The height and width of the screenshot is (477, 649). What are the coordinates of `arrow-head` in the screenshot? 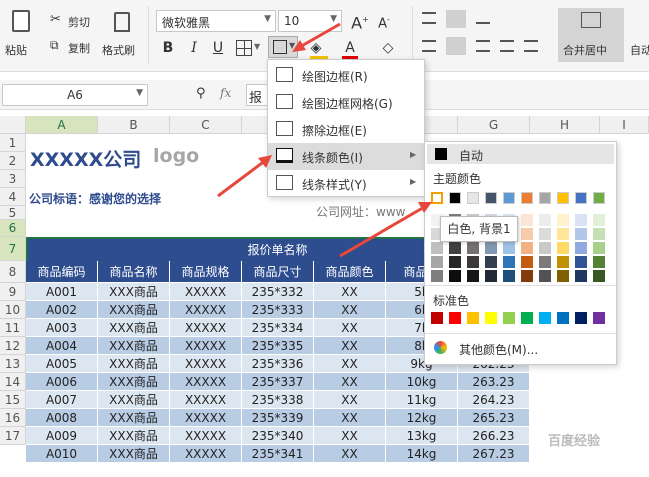 It's located at (425, 207).